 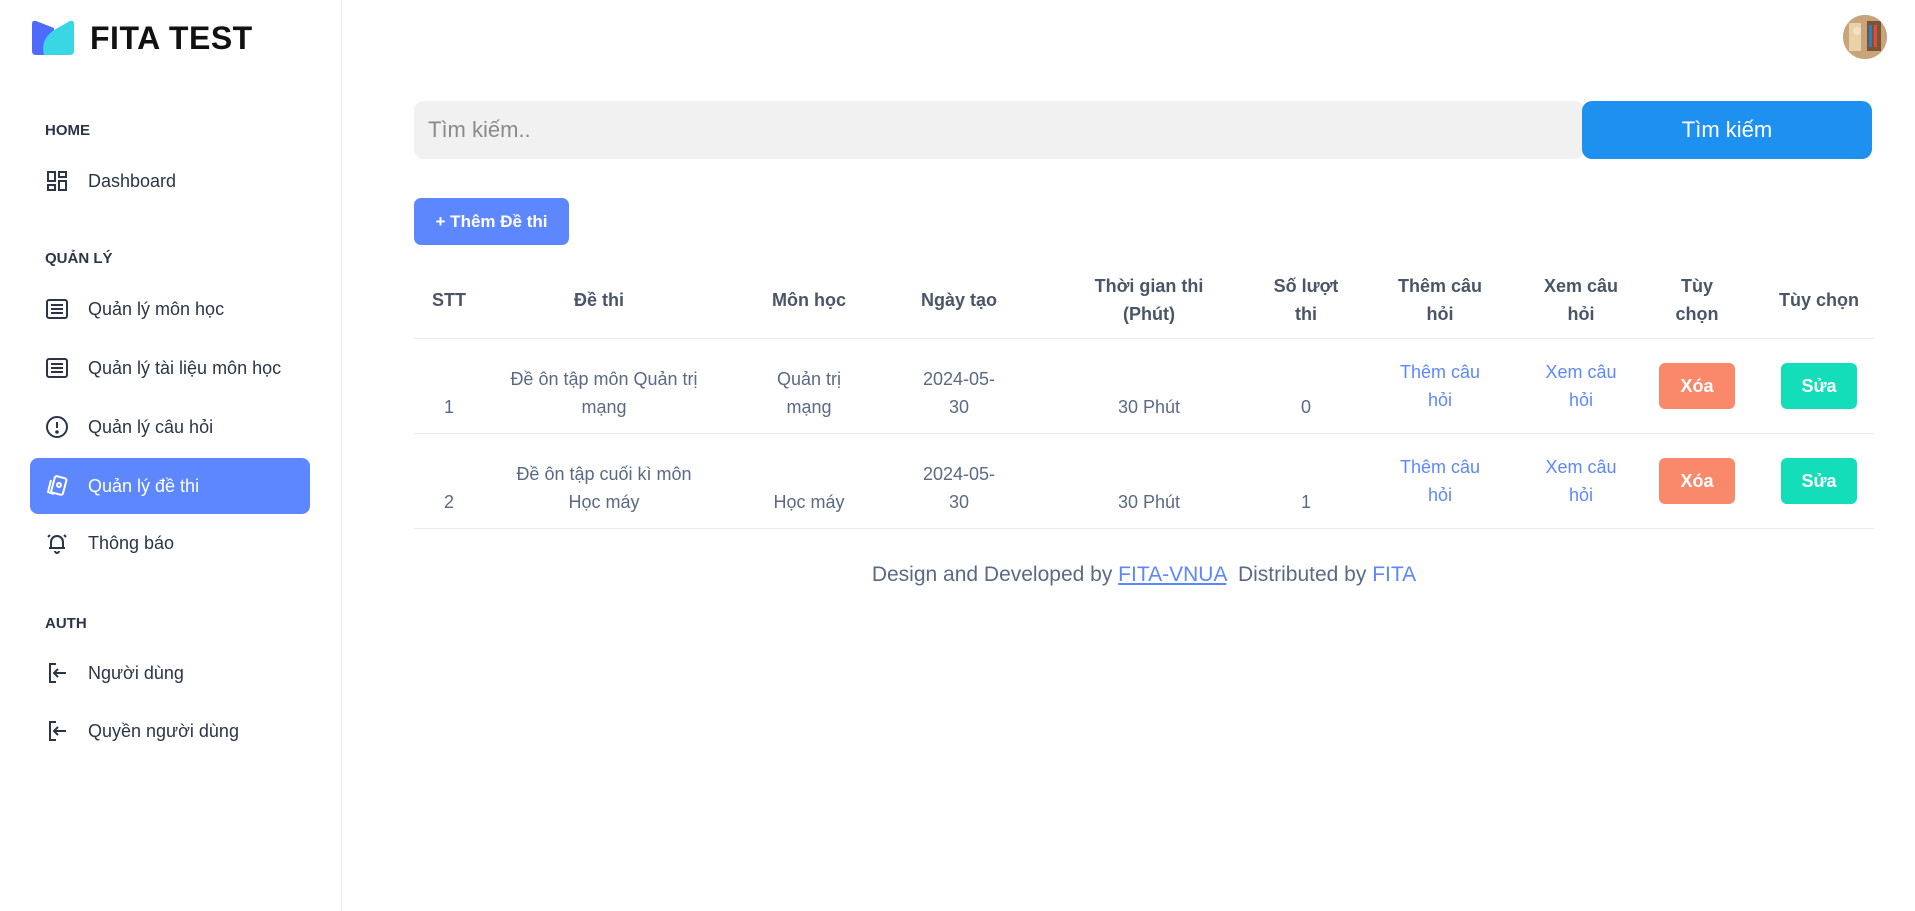 I want to click on sidebar-item-user-permissions: Quyền người dùng, so click(x=170, y=731).